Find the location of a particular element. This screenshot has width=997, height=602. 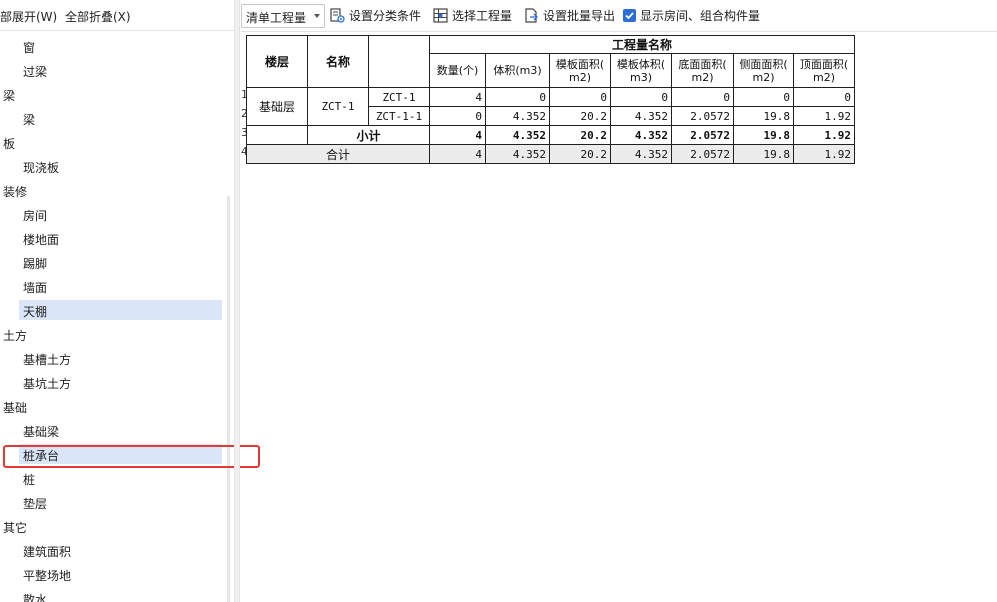

subname-header is located at coordinates (399, 61).